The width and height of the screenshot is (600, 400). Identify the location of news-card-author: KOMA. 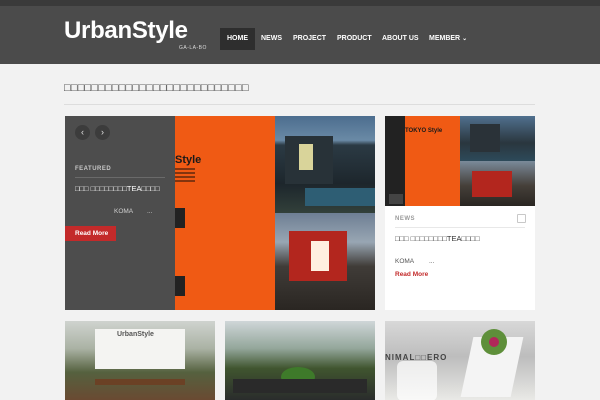
(405, 261).